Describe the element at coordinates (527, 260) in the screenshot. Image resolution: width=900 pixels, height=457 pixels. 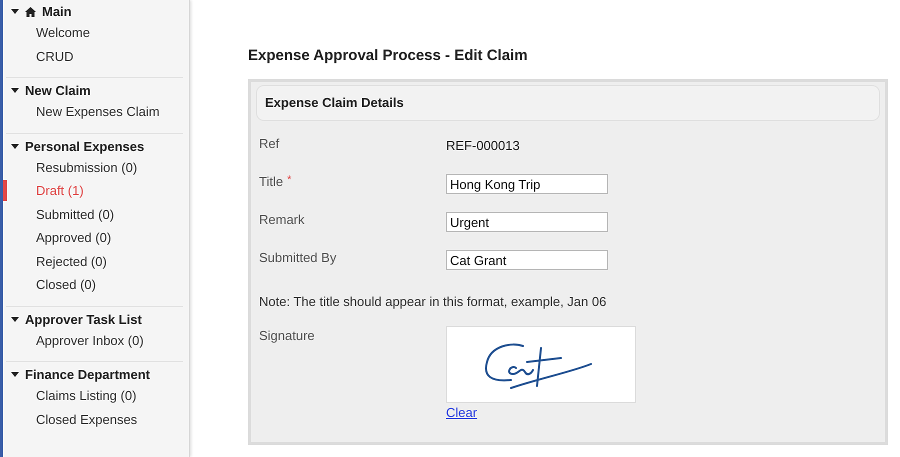
I see `input-field: Cat Grant` at that location.